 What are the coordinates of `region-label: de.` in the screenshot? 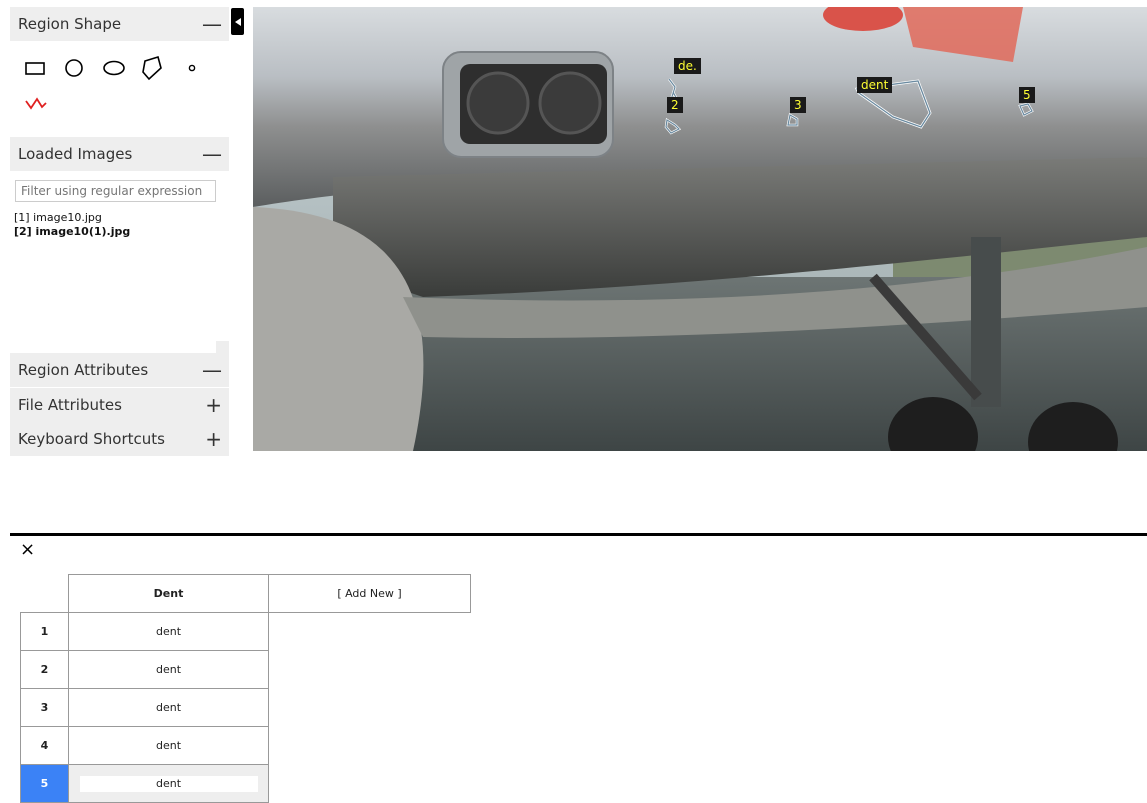 It's located at (687, 66).